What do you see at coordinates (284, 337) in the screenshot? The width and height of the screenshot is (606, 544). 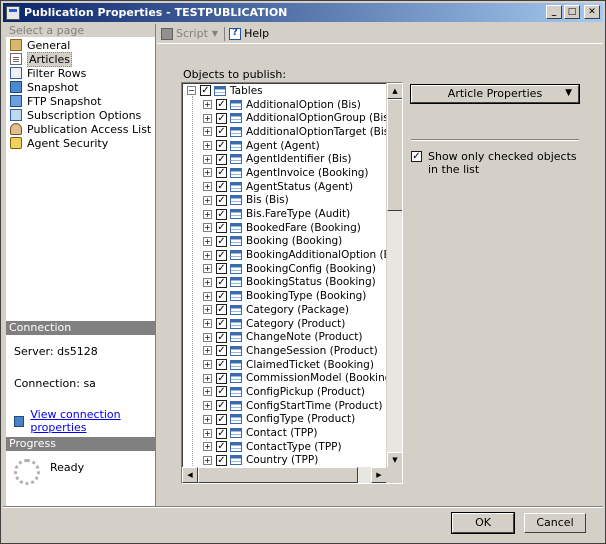 I see `tree-item: + ✓ ChangeNote (Product)` at bounding box center [284, 337].